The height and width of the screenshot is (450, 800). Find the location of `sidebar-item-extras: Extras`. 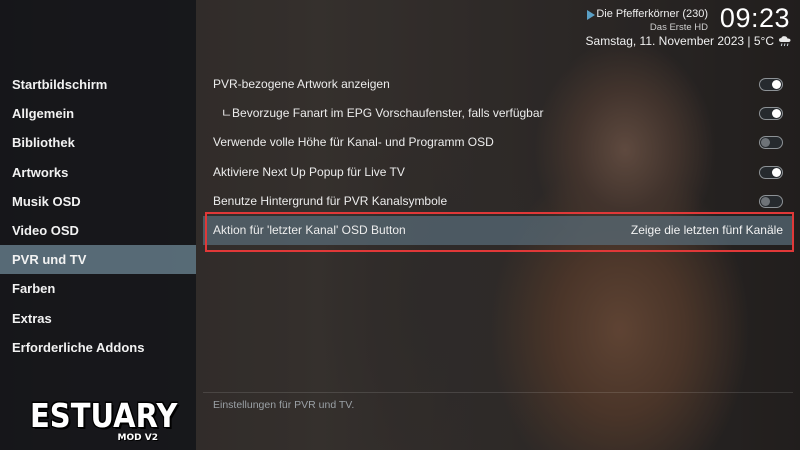

sidebar-item-extras: Extras is located at coordinates (98, 318).